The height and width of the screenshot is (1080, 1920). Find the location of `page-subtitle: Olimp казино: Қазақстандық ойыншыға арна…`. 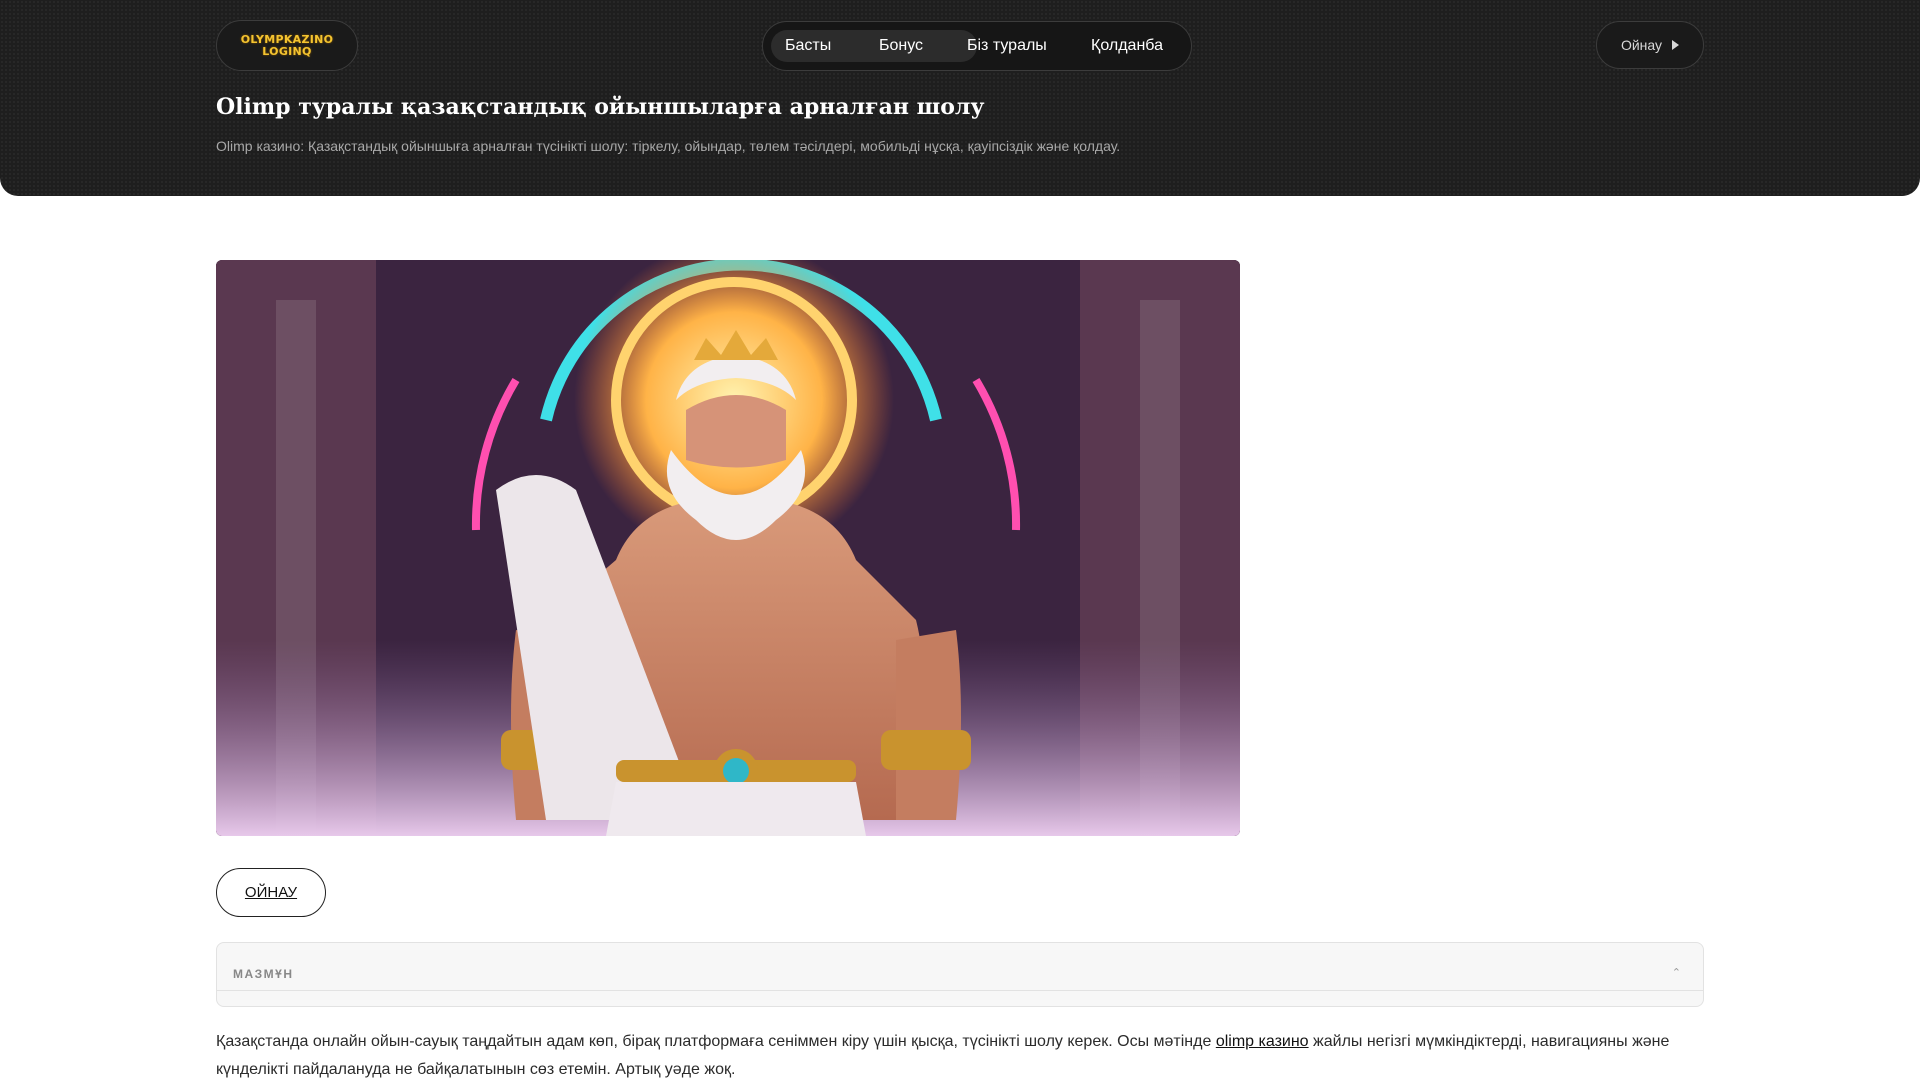

page-subtitle: Olimp казино: Қазақстандық ойыншыға арна… is located at coordinates (668, 146).